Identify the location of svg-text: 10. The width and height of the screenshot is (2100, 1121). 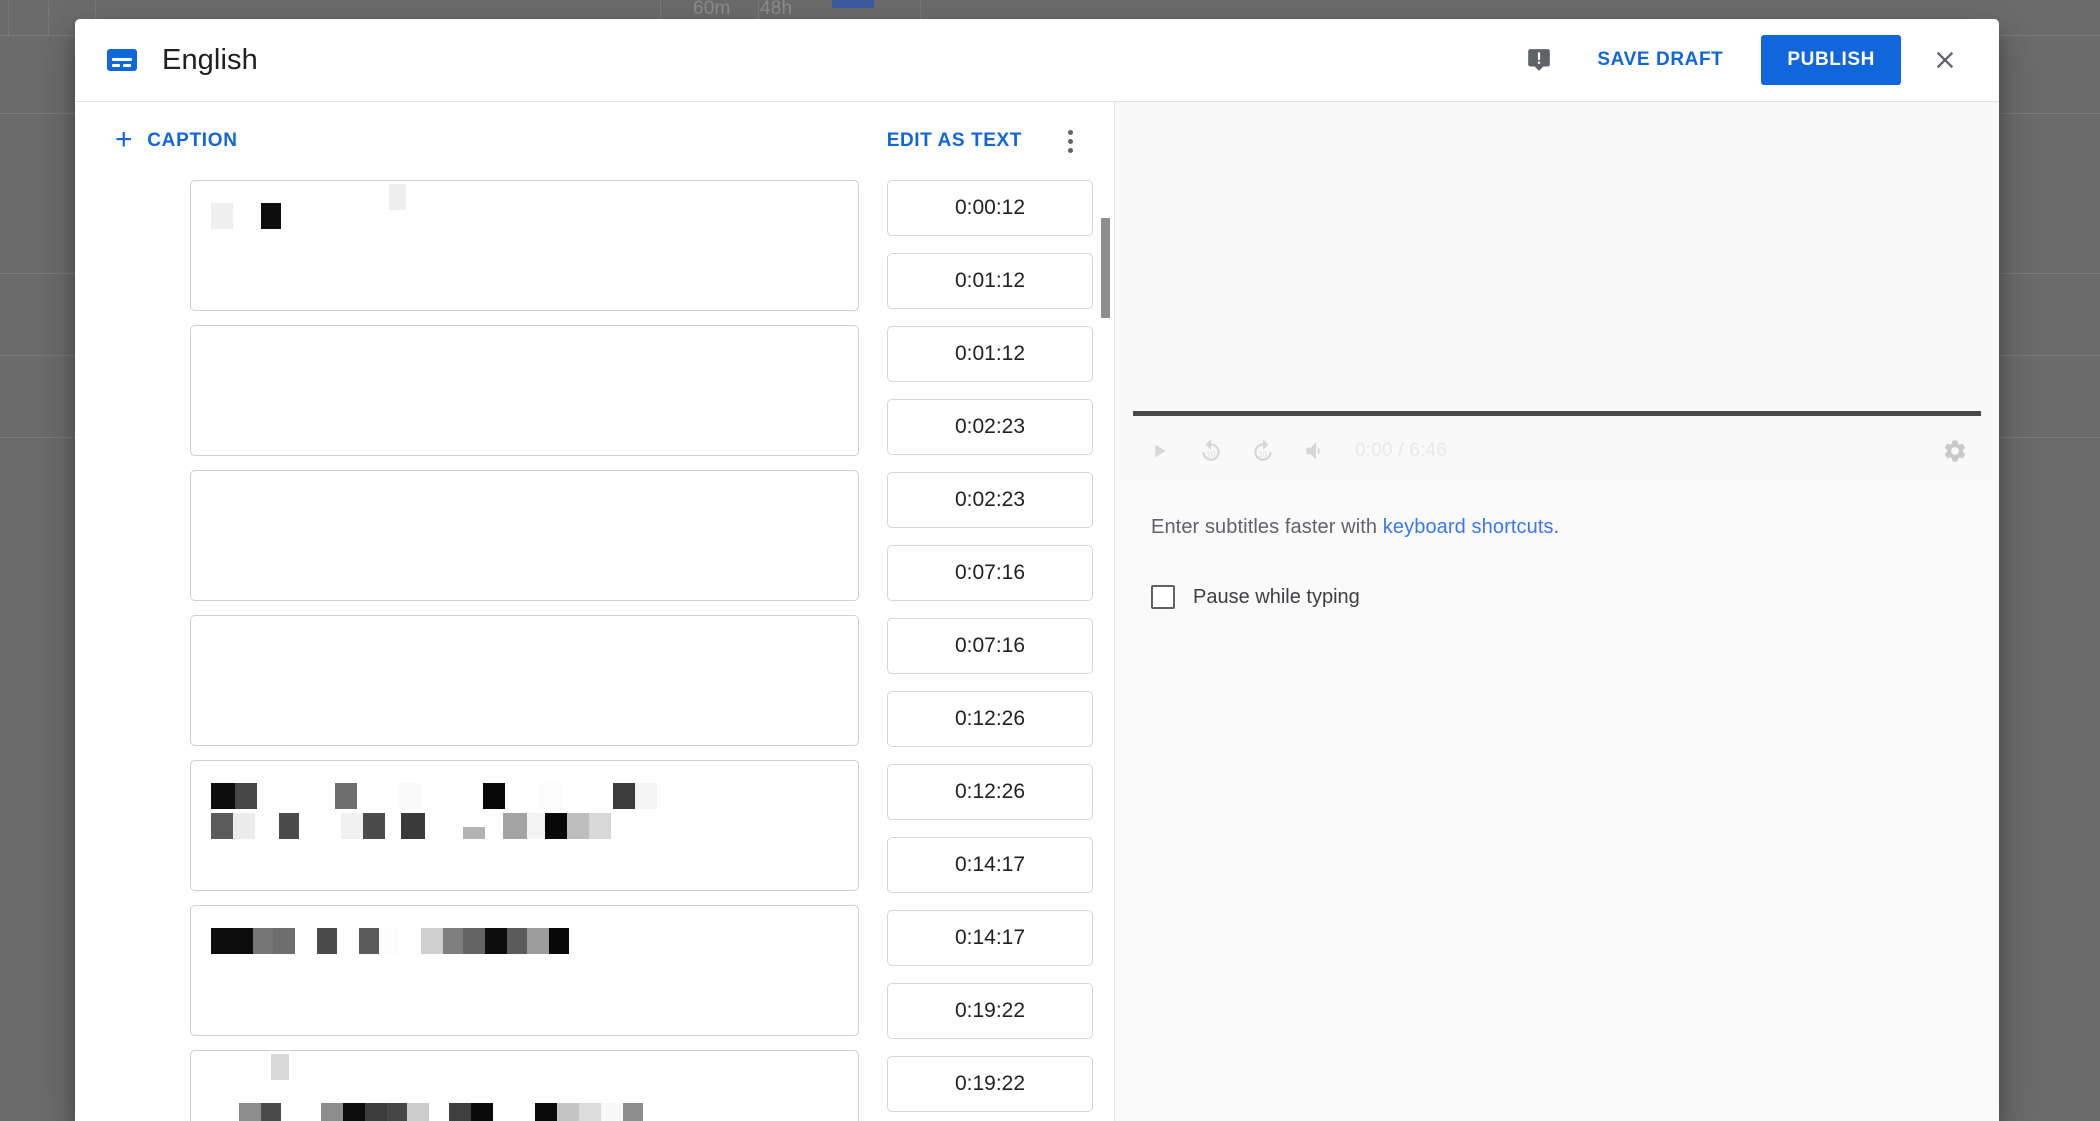
(1263, 453).